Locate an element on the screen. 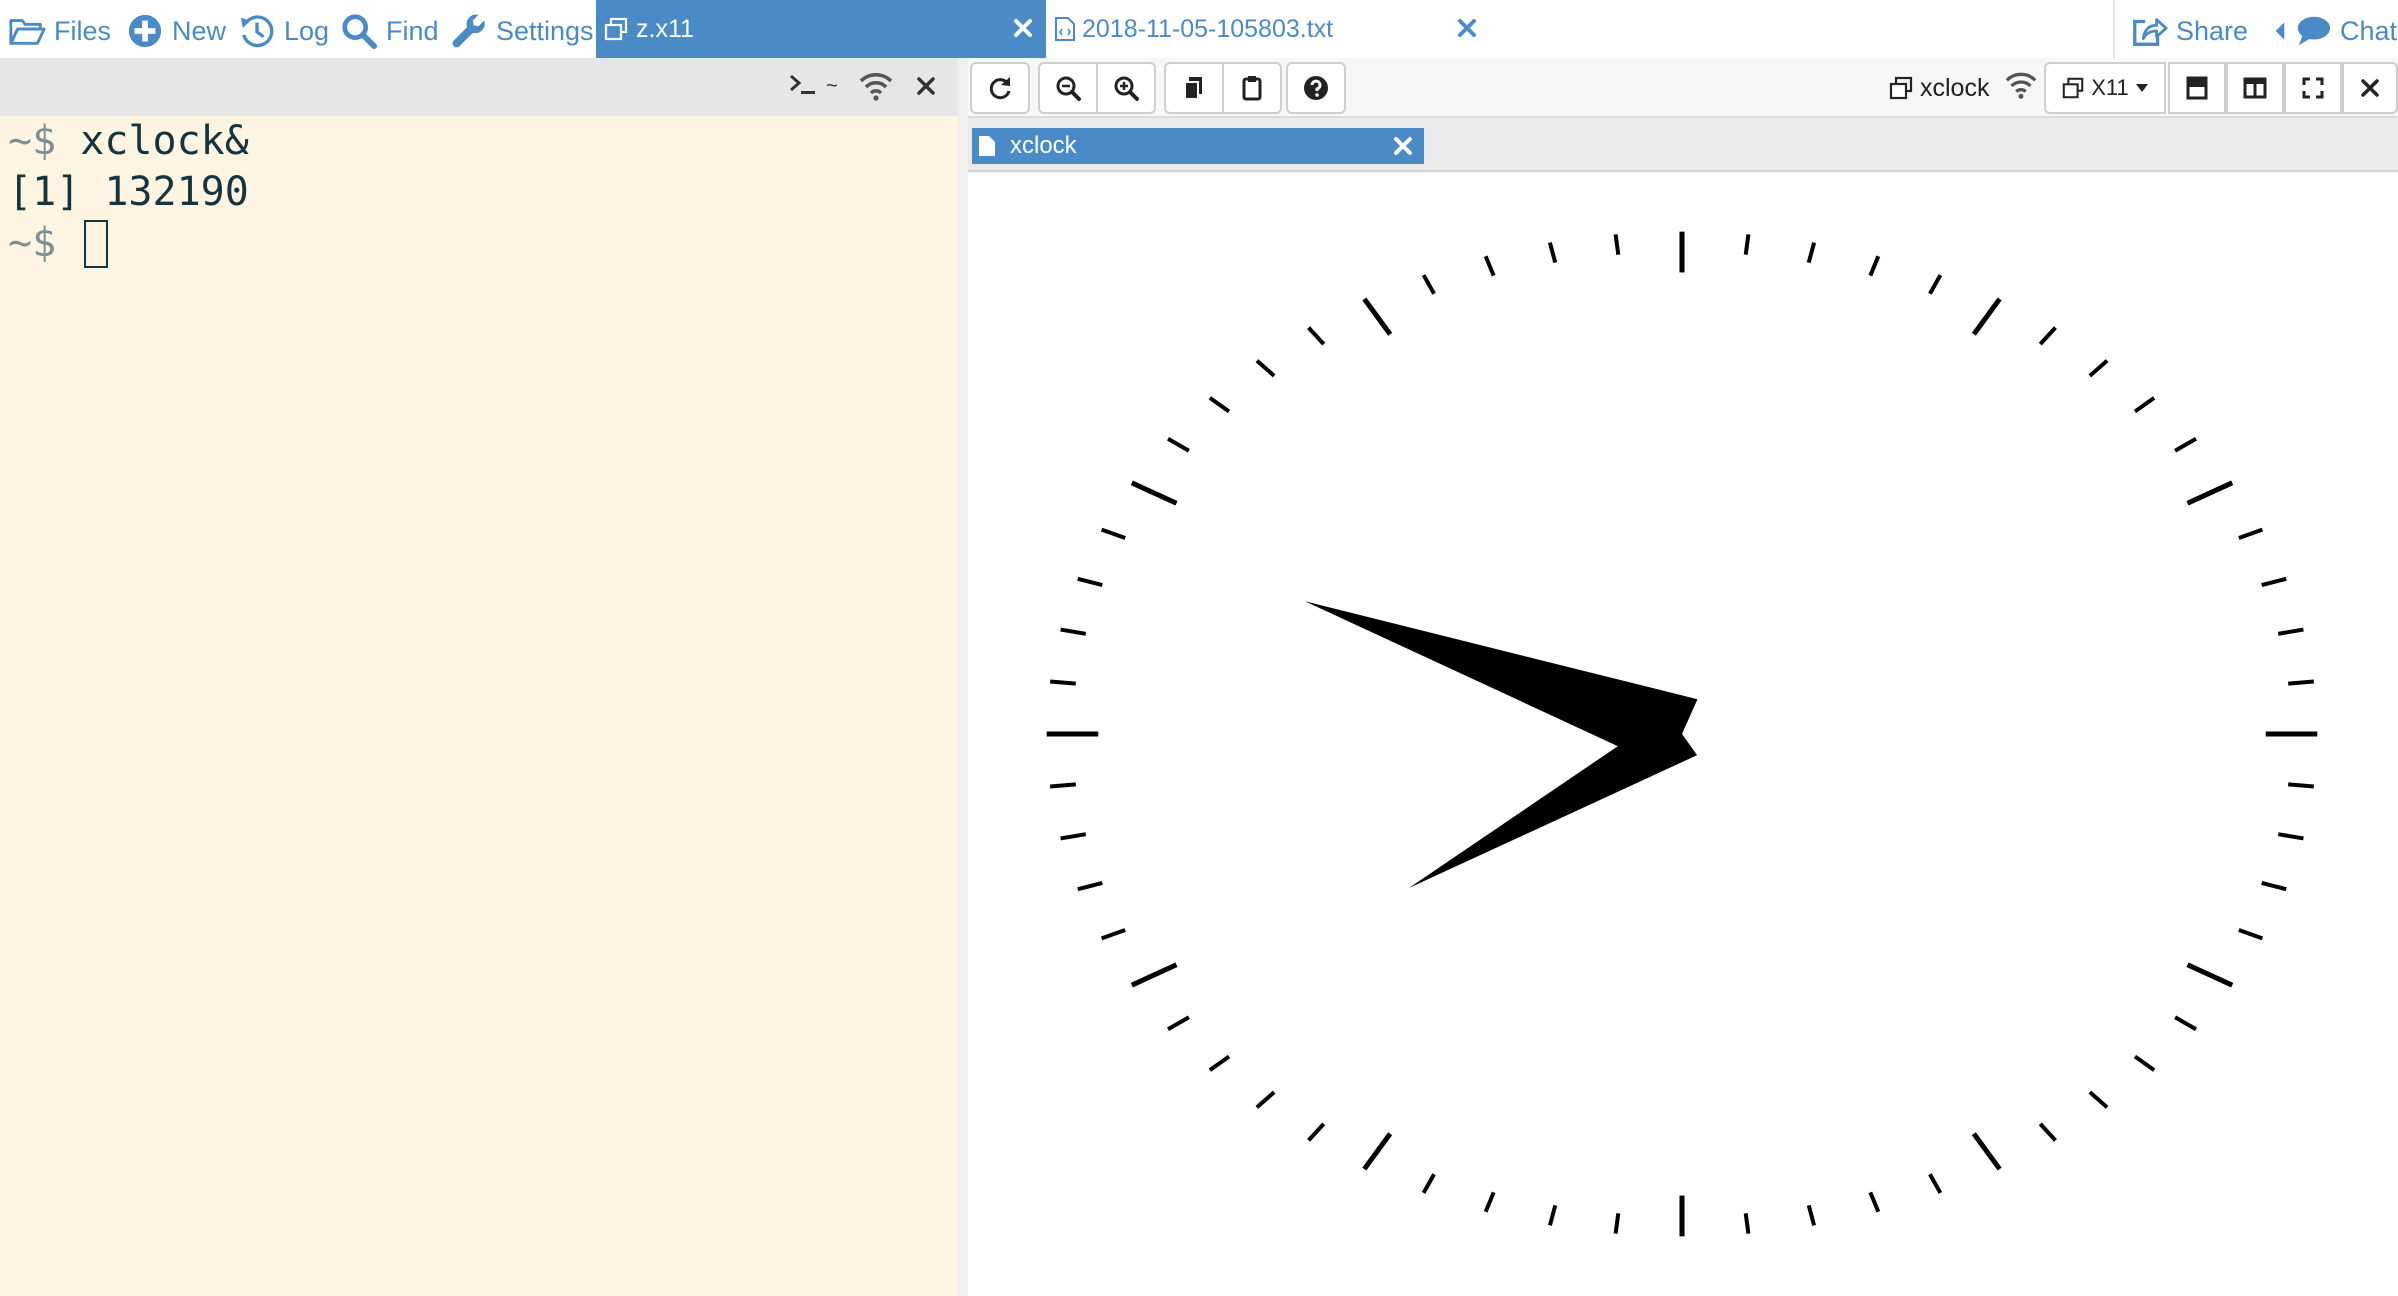 The image size is (2398, 1296). minute-hand is located at coordinates (1501, 685).